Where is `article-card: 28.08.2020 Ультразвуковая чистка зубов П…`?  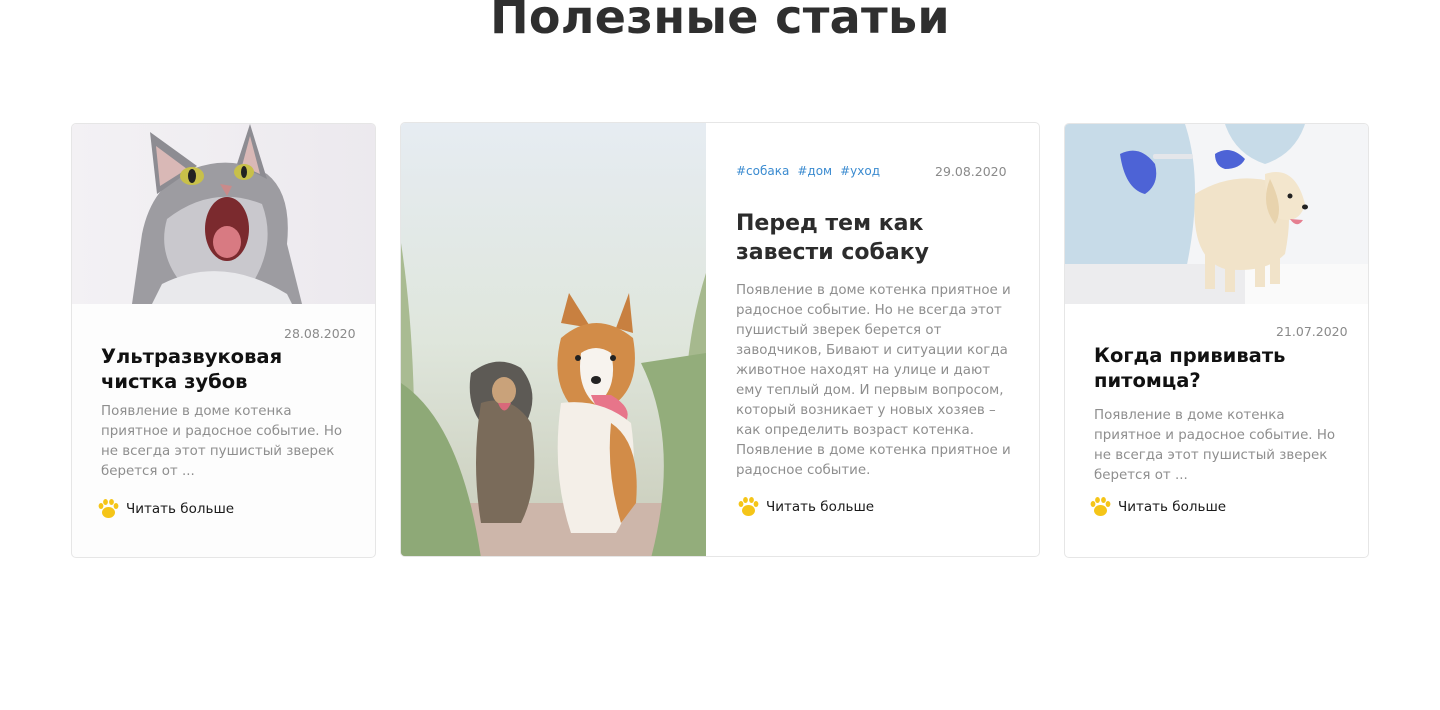 article-card: 28.08.2020 Ультразвуковая чистка зубов П… is located at coordinates (223, 340).